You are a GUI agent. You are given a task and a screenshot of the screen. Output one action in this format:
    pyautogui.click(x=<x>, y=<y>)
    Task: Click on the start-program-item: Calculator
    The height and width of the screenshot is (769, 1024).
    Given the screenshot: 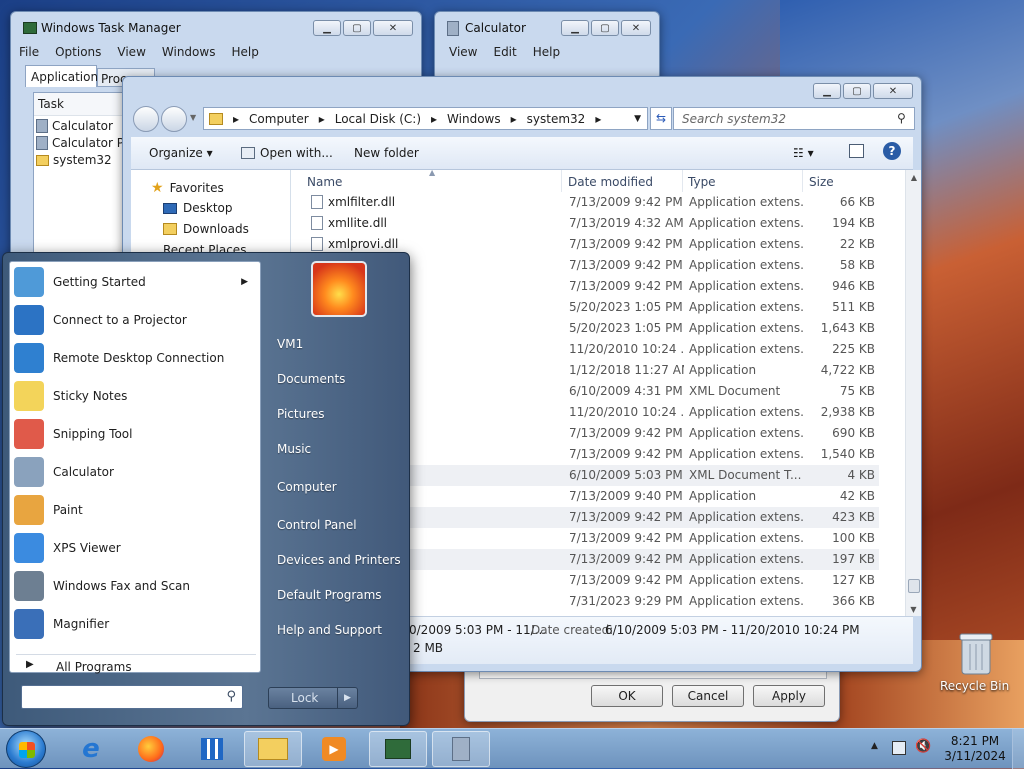 What is the action you would take?
    pyautogui.click(x=135, y=472)
    